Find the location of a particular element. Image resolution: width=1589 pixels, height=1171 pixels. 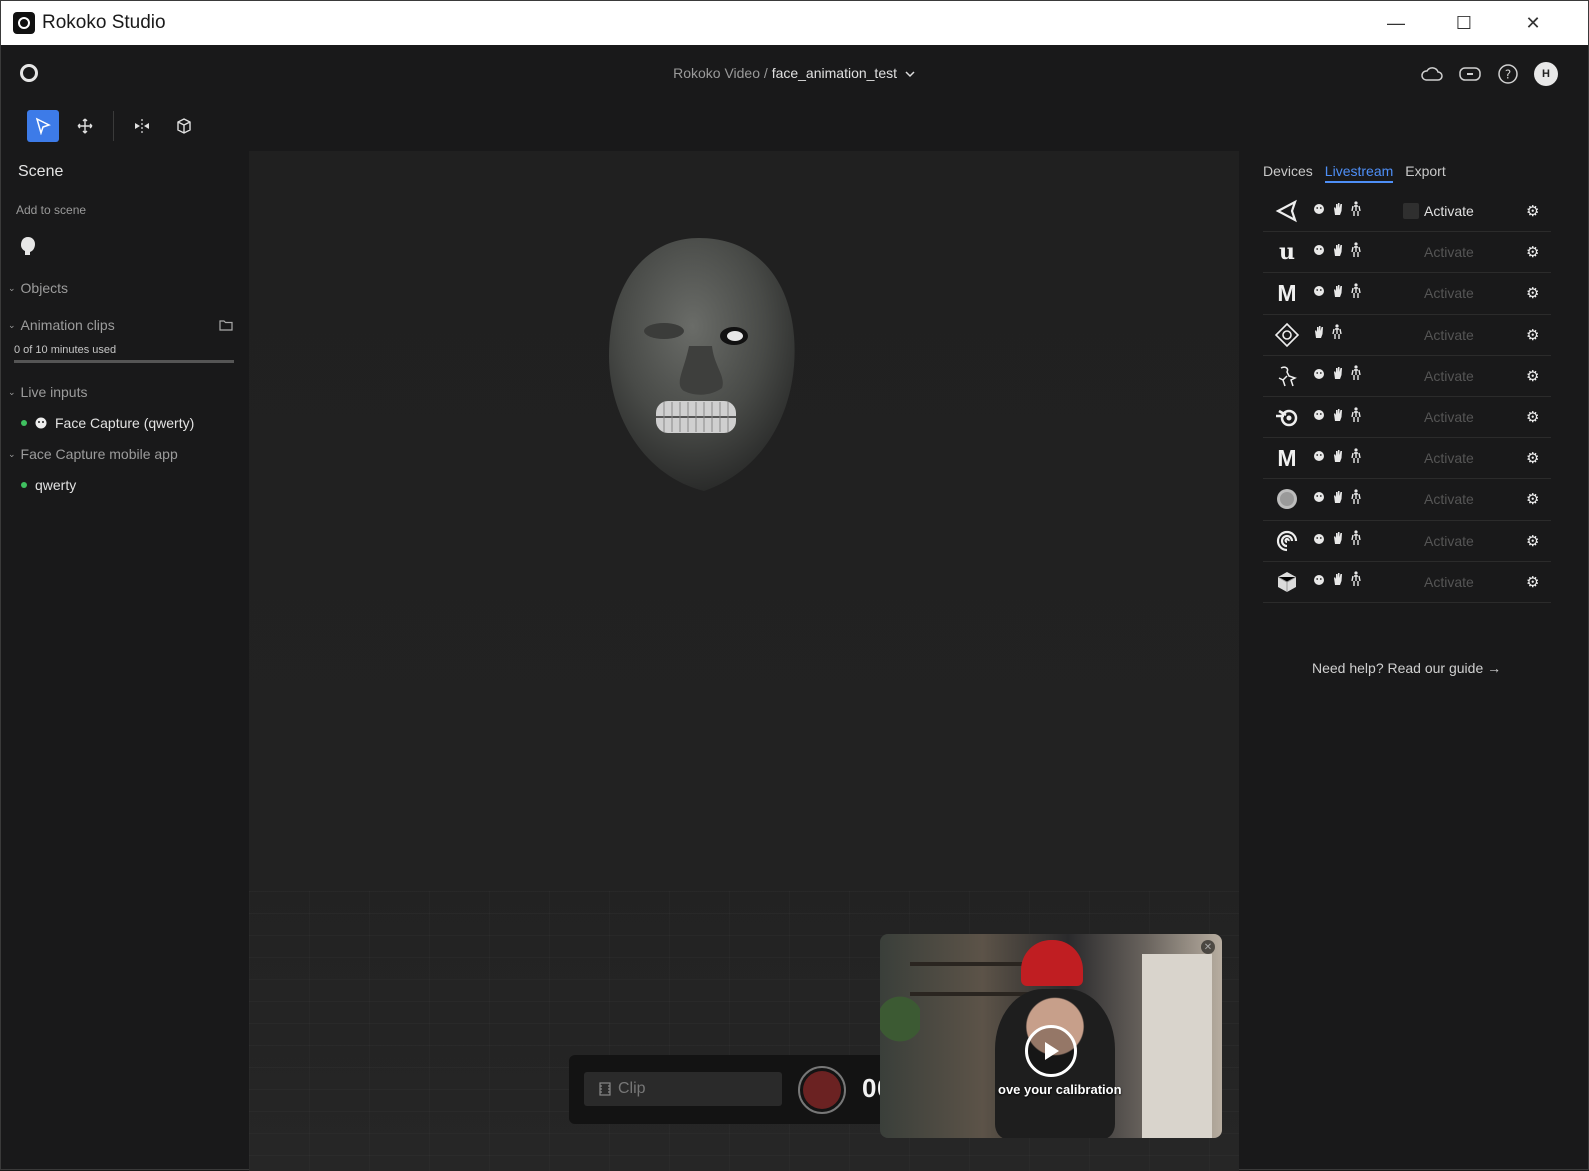

tutorial-video: ✕ ove your calibration is located at coordinates (1051, 1036).